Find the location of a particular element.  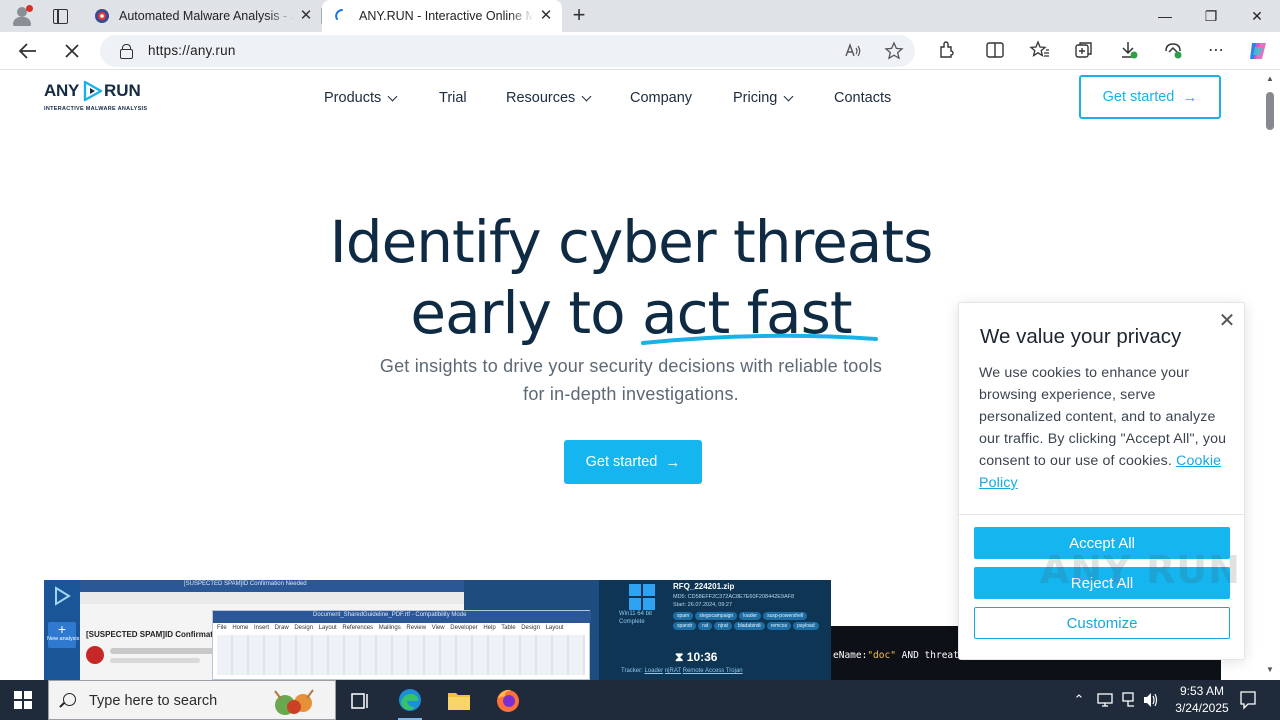

loading-spinner-icon is located at coordinates (339, 14).